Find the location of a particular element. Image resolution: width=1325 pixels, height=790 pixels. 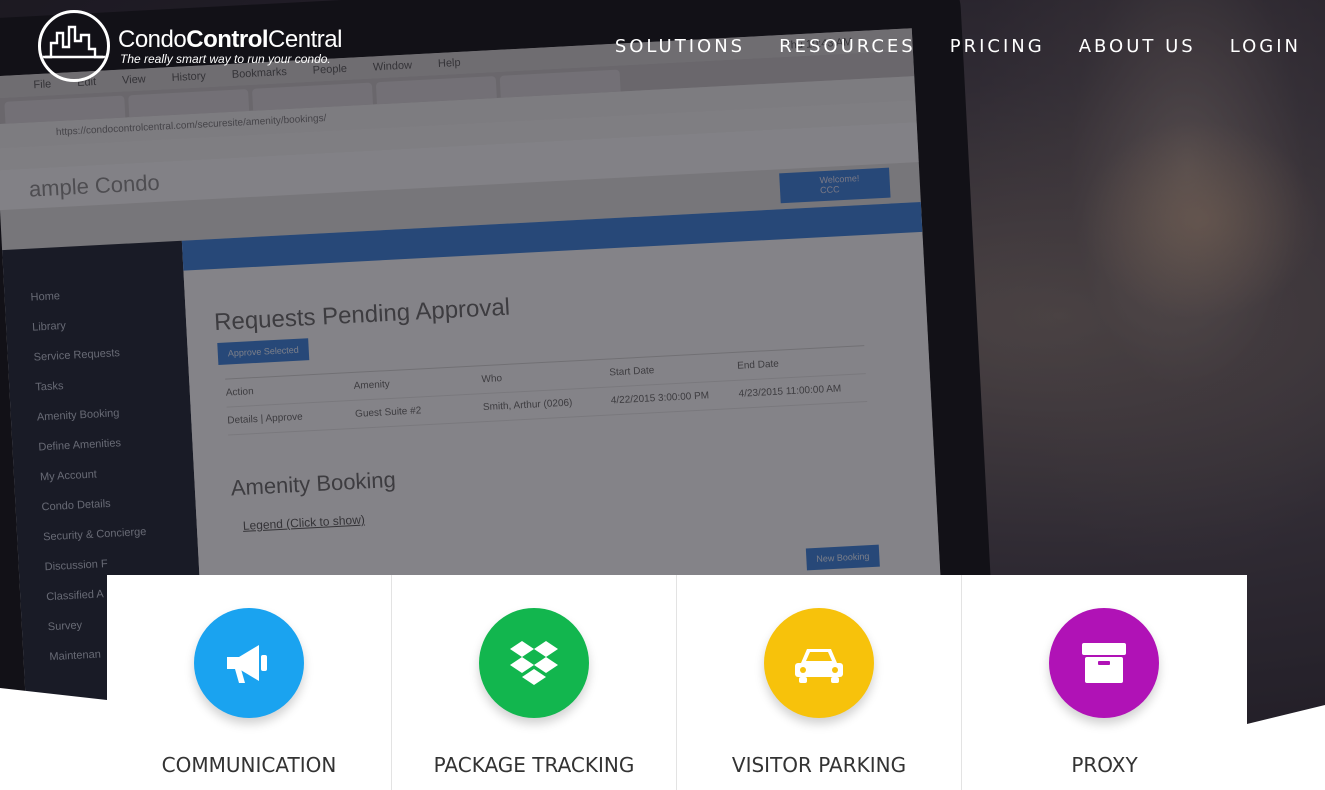

feature-card-visitor-parking: VISITOR PARKING is located at coordinates (819, 682).